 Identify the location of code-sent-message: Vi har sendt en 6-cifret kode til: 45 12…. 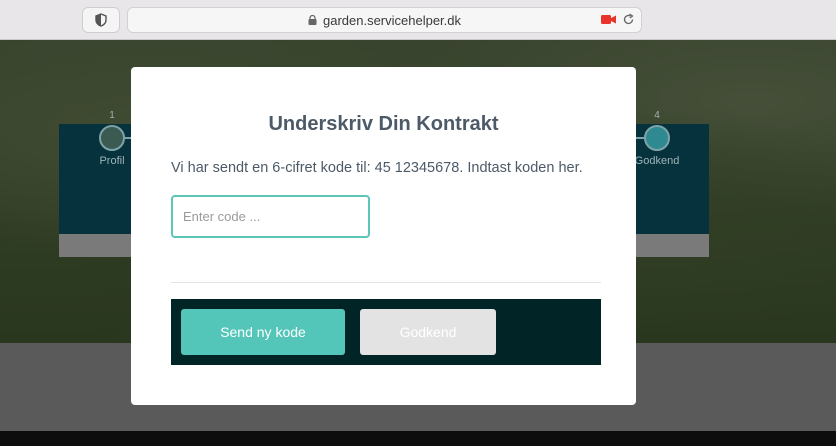
(377, 168).